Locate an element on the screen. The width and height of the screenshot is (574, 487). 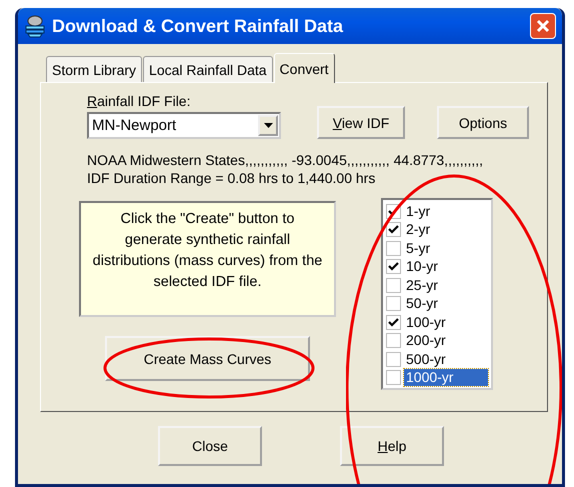
close-button is located at coordinates (543, 26).